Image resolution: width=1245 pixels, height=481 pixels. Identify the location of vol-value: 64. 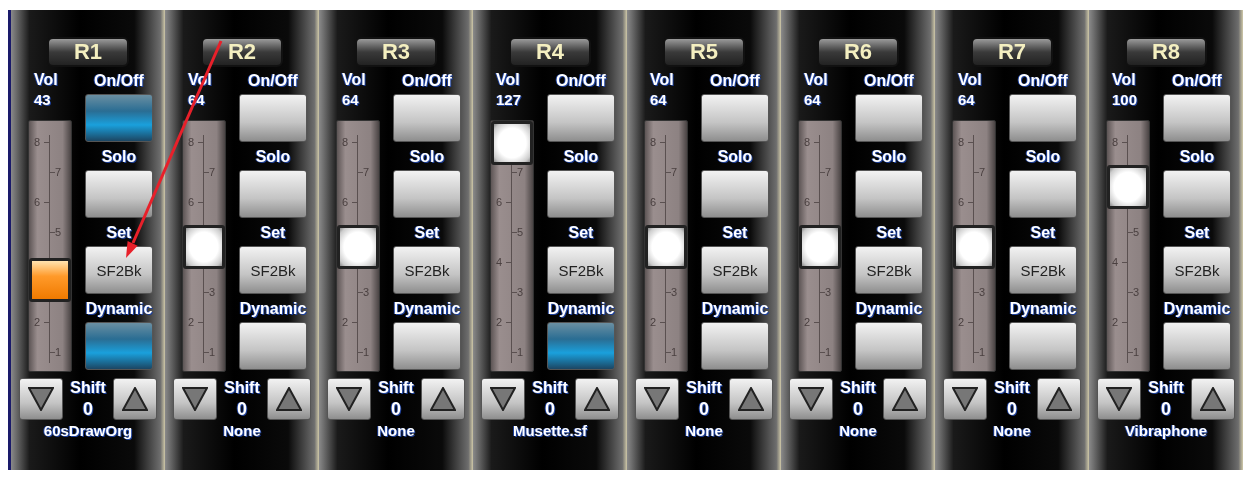
(967, 101).